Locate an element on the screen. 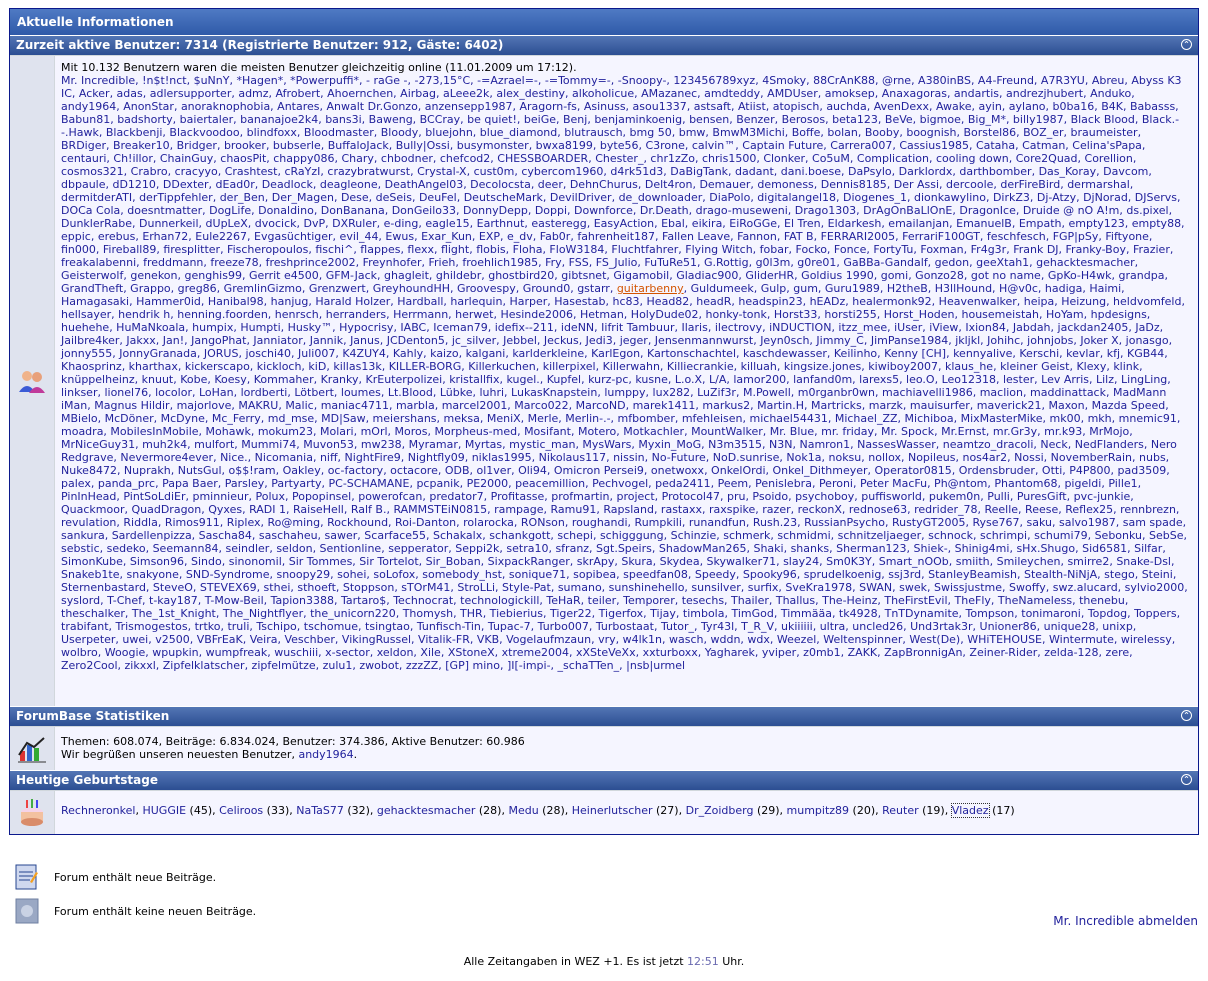 The height and width of the screenshot is (981, 1208). stats-icon-cell is located at coordinates (32, 748).